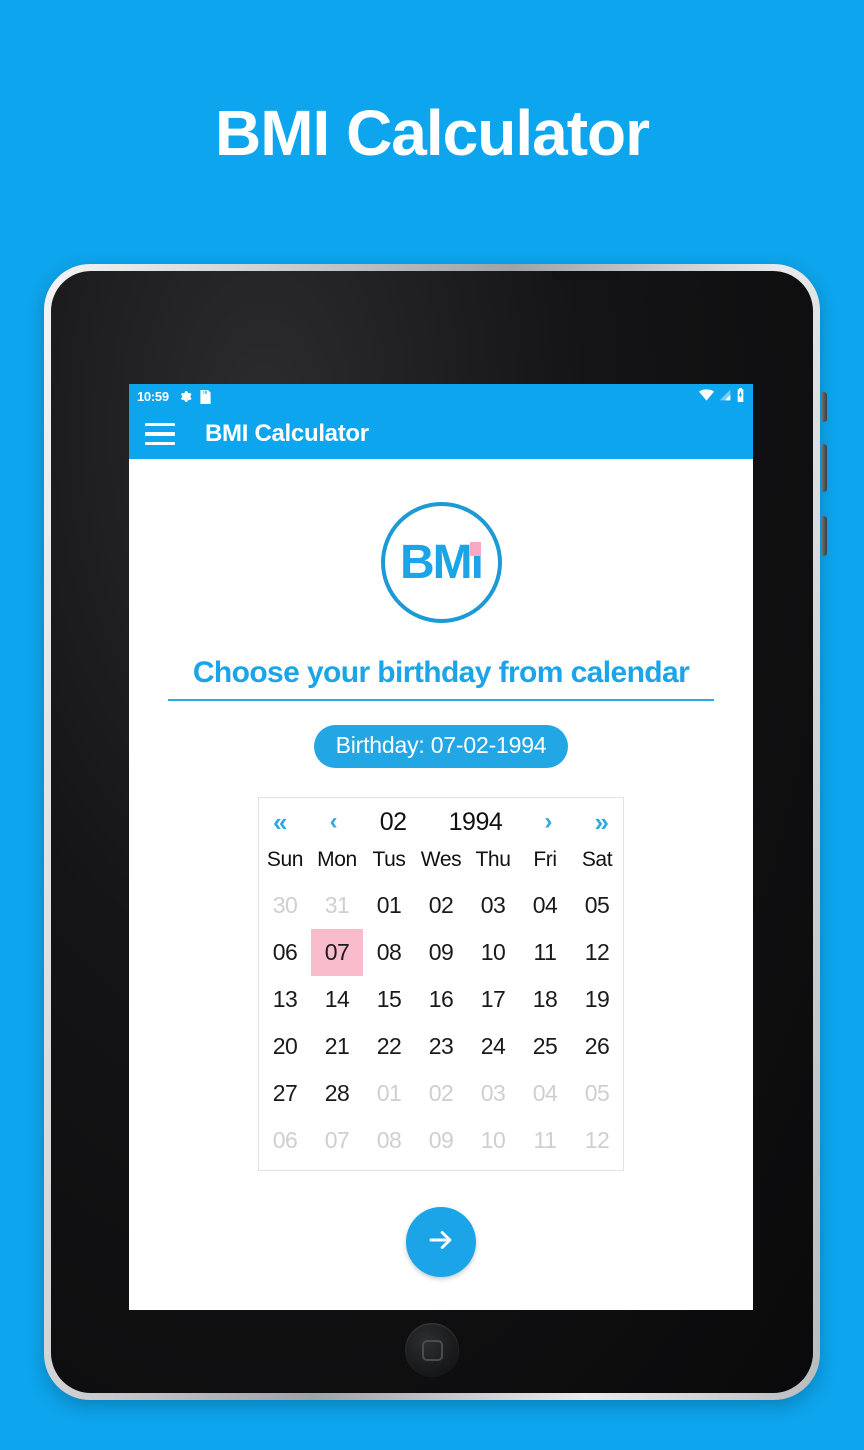 The width and height of the screenshot is (864, 1450). Describe the element at coordinates (337, 1140) in the screenshot. I see `calendar-day: 07` at that location.